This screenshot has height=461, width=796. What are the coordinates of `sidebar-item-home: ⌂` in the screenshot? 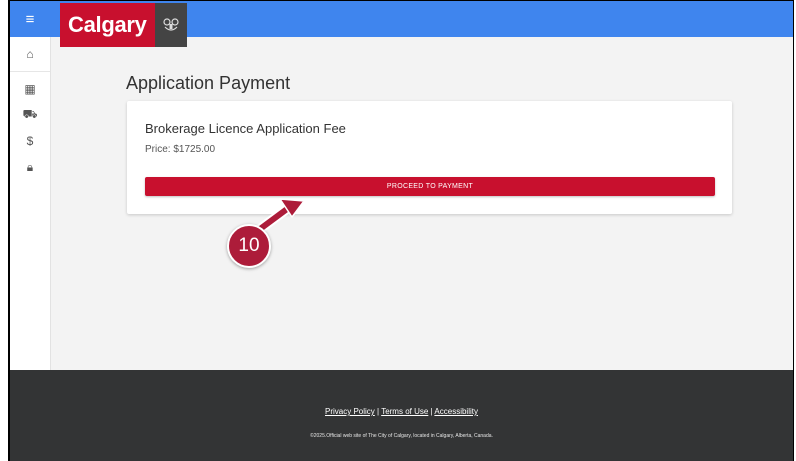 It's located at (30, 54).